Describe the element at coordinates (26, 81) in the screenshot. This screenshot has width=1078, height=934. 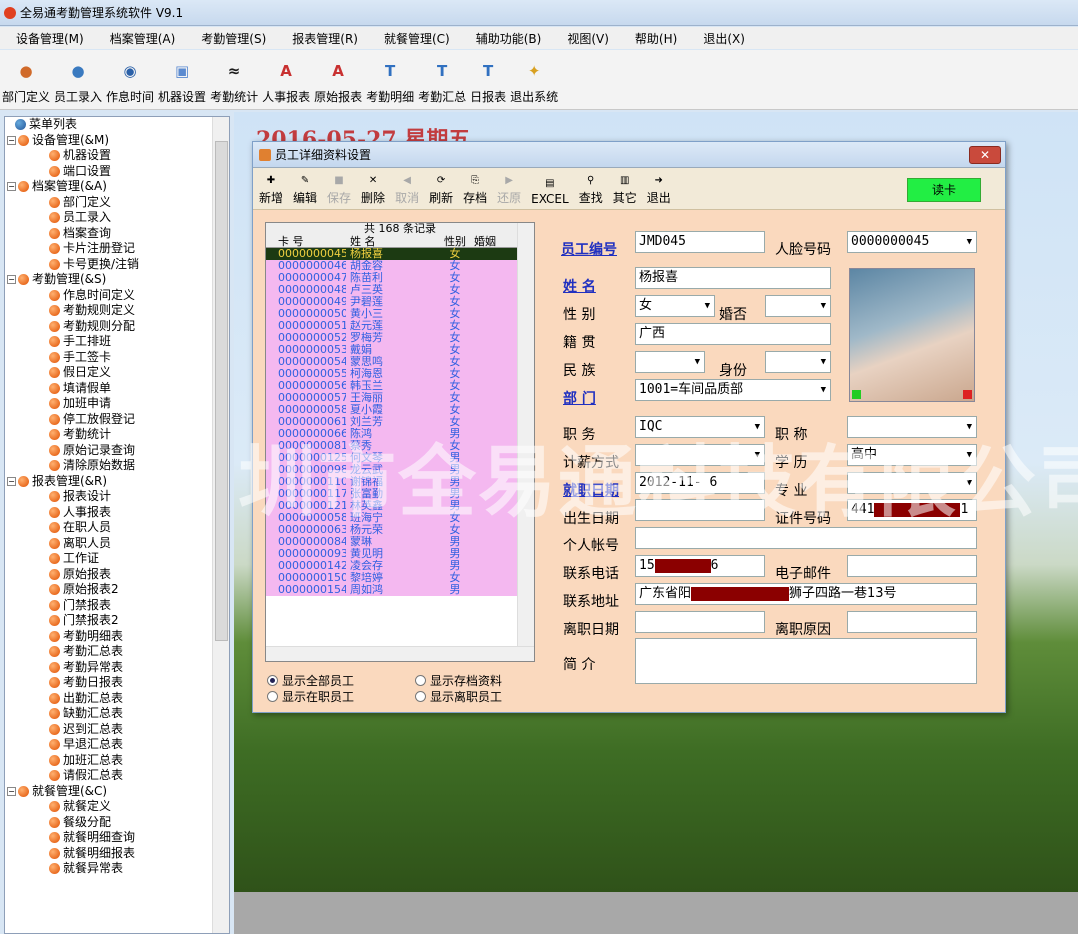
I see `toolbar-button: ● 部门定义` at that location.